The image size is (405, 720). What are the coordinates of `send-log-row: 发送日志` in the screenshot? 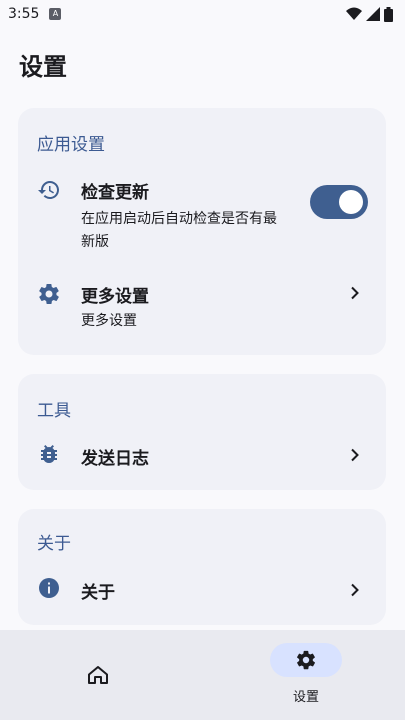 It's located at (202, 456).